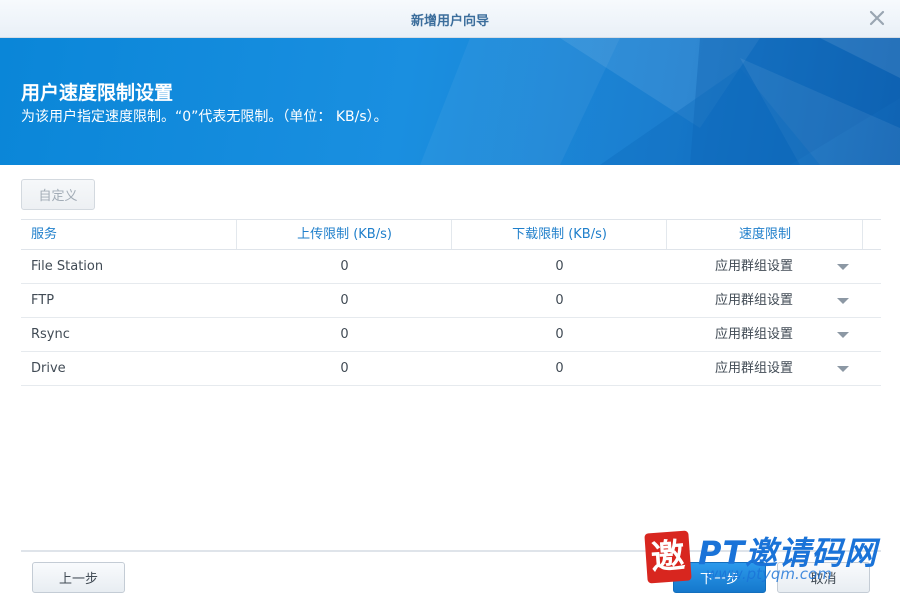 This screenshot has height=600, width=900. What do you see at coordinates (877, 18) in the screenshot?
I see `close-icon` at bounding box center [877, 18].